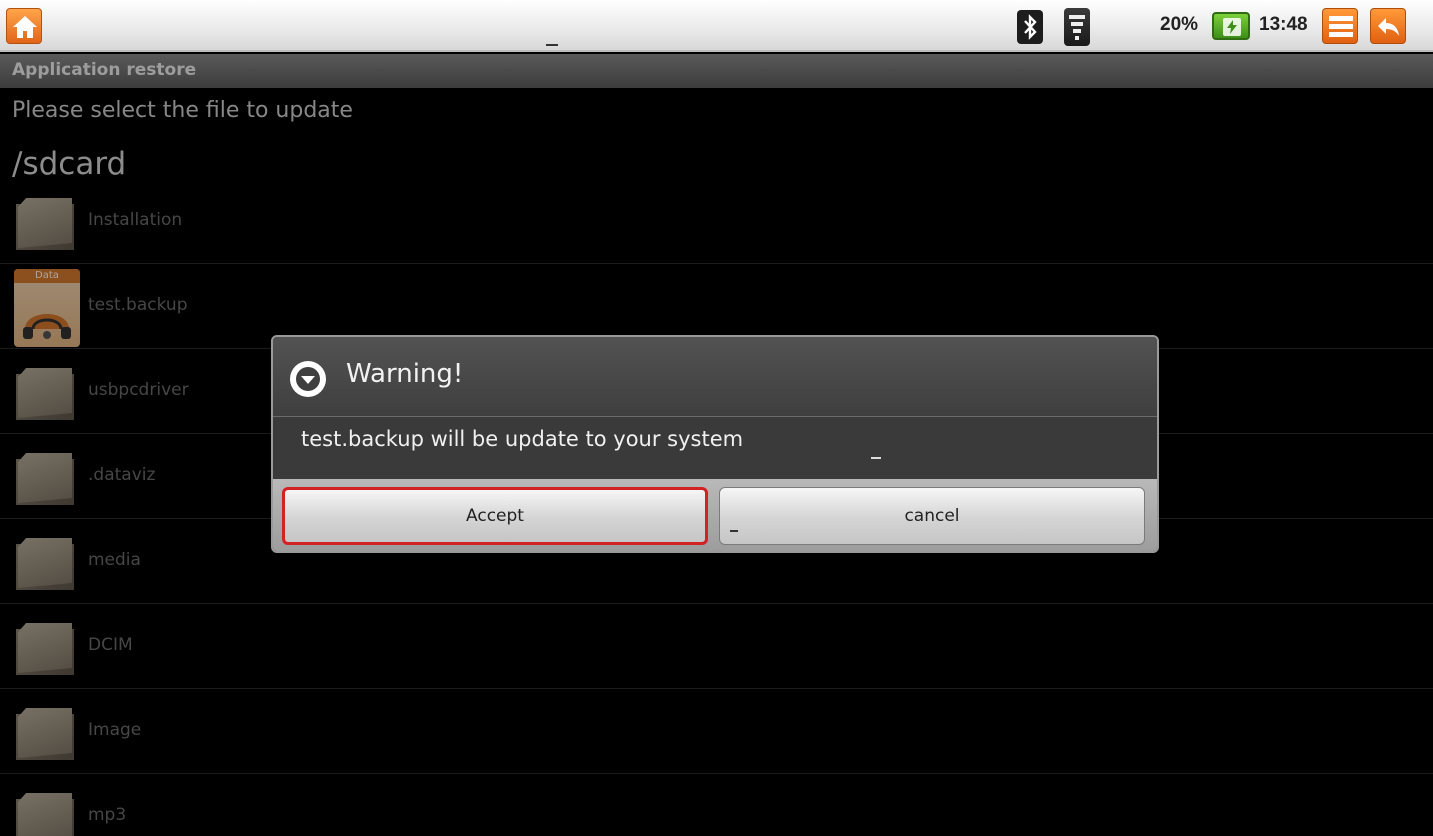  Describe the element at coordinates (1340, 26) in the screenshot. I see `menu-icon` at that location.